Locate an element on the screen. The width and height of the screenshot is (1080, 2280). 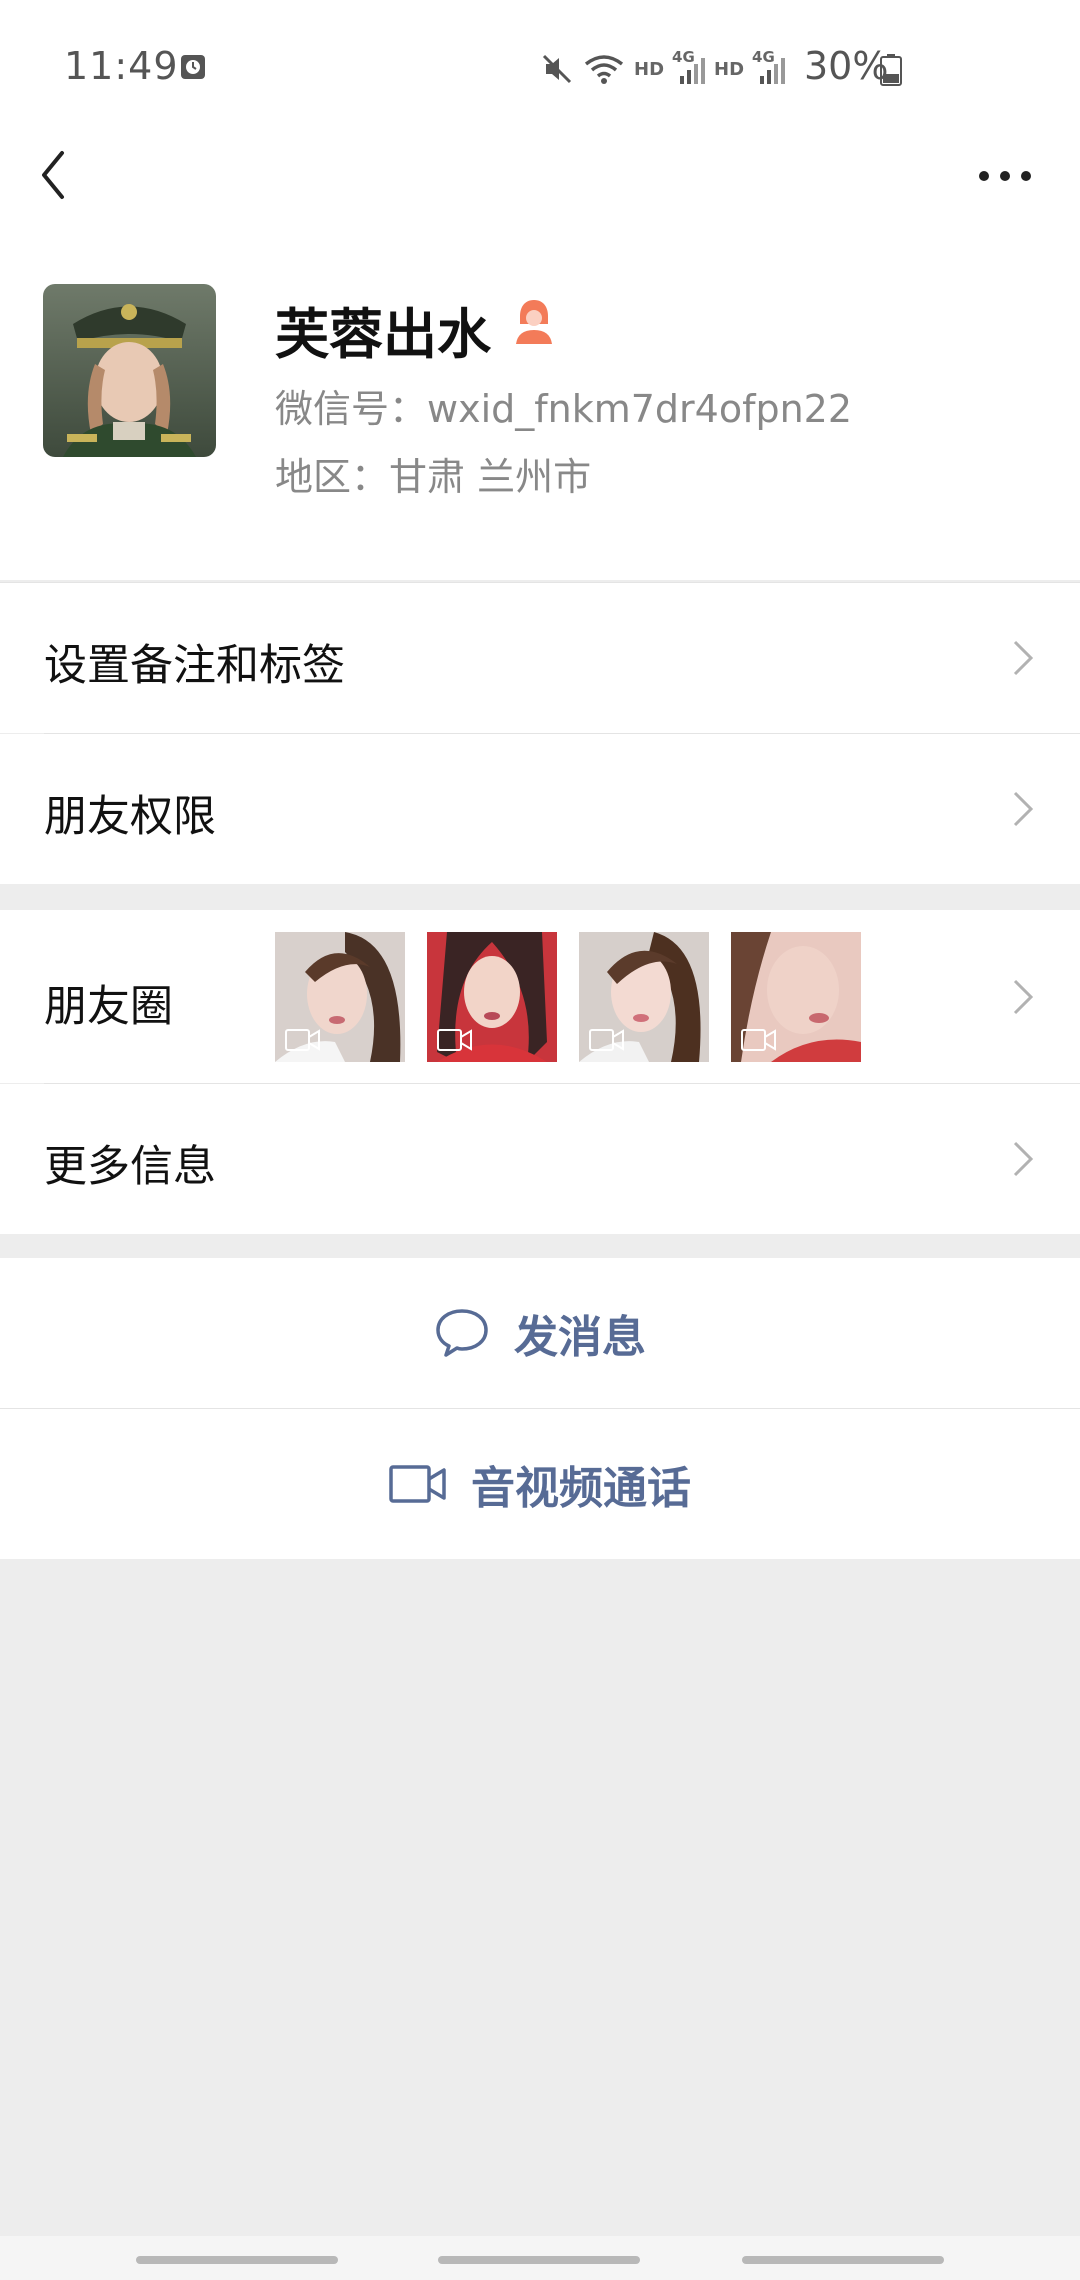
nav-back-handle is located at coordinates (843, 2260).